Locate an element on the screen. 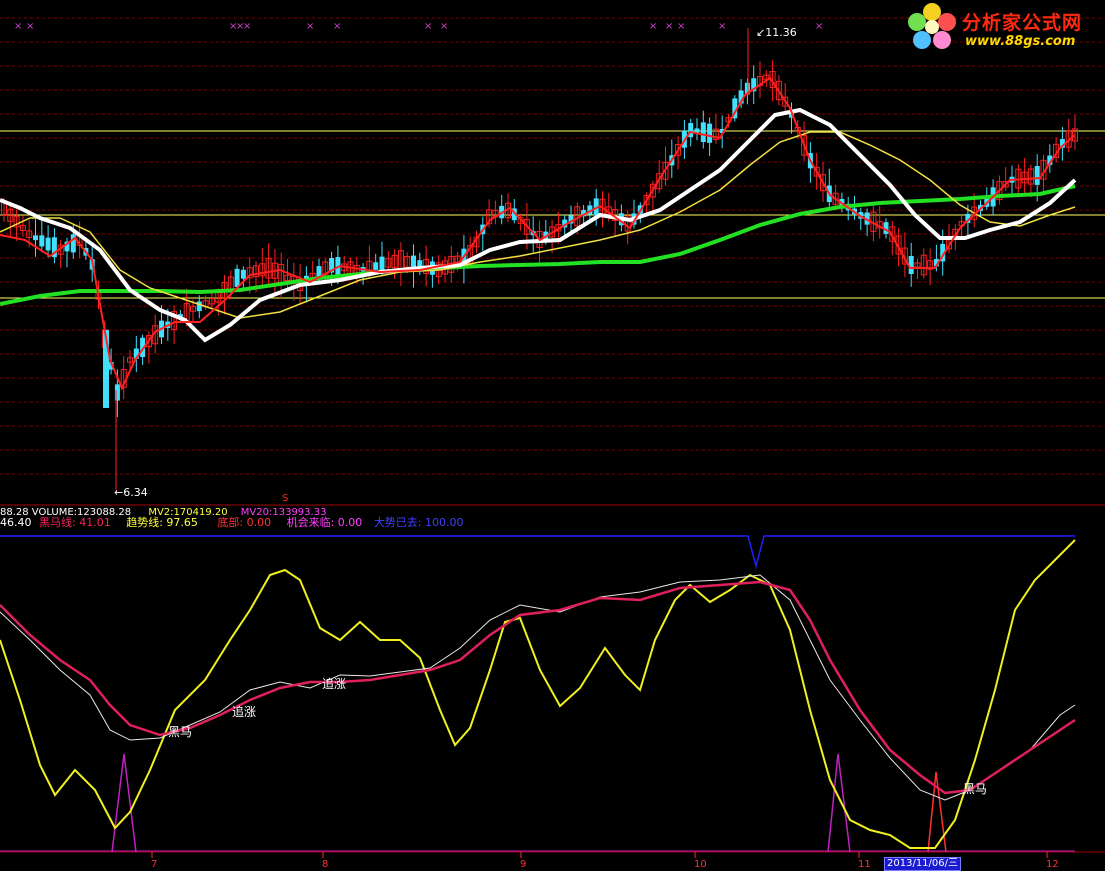  x-tick-9: 9 is located at coordinates (523, 864).